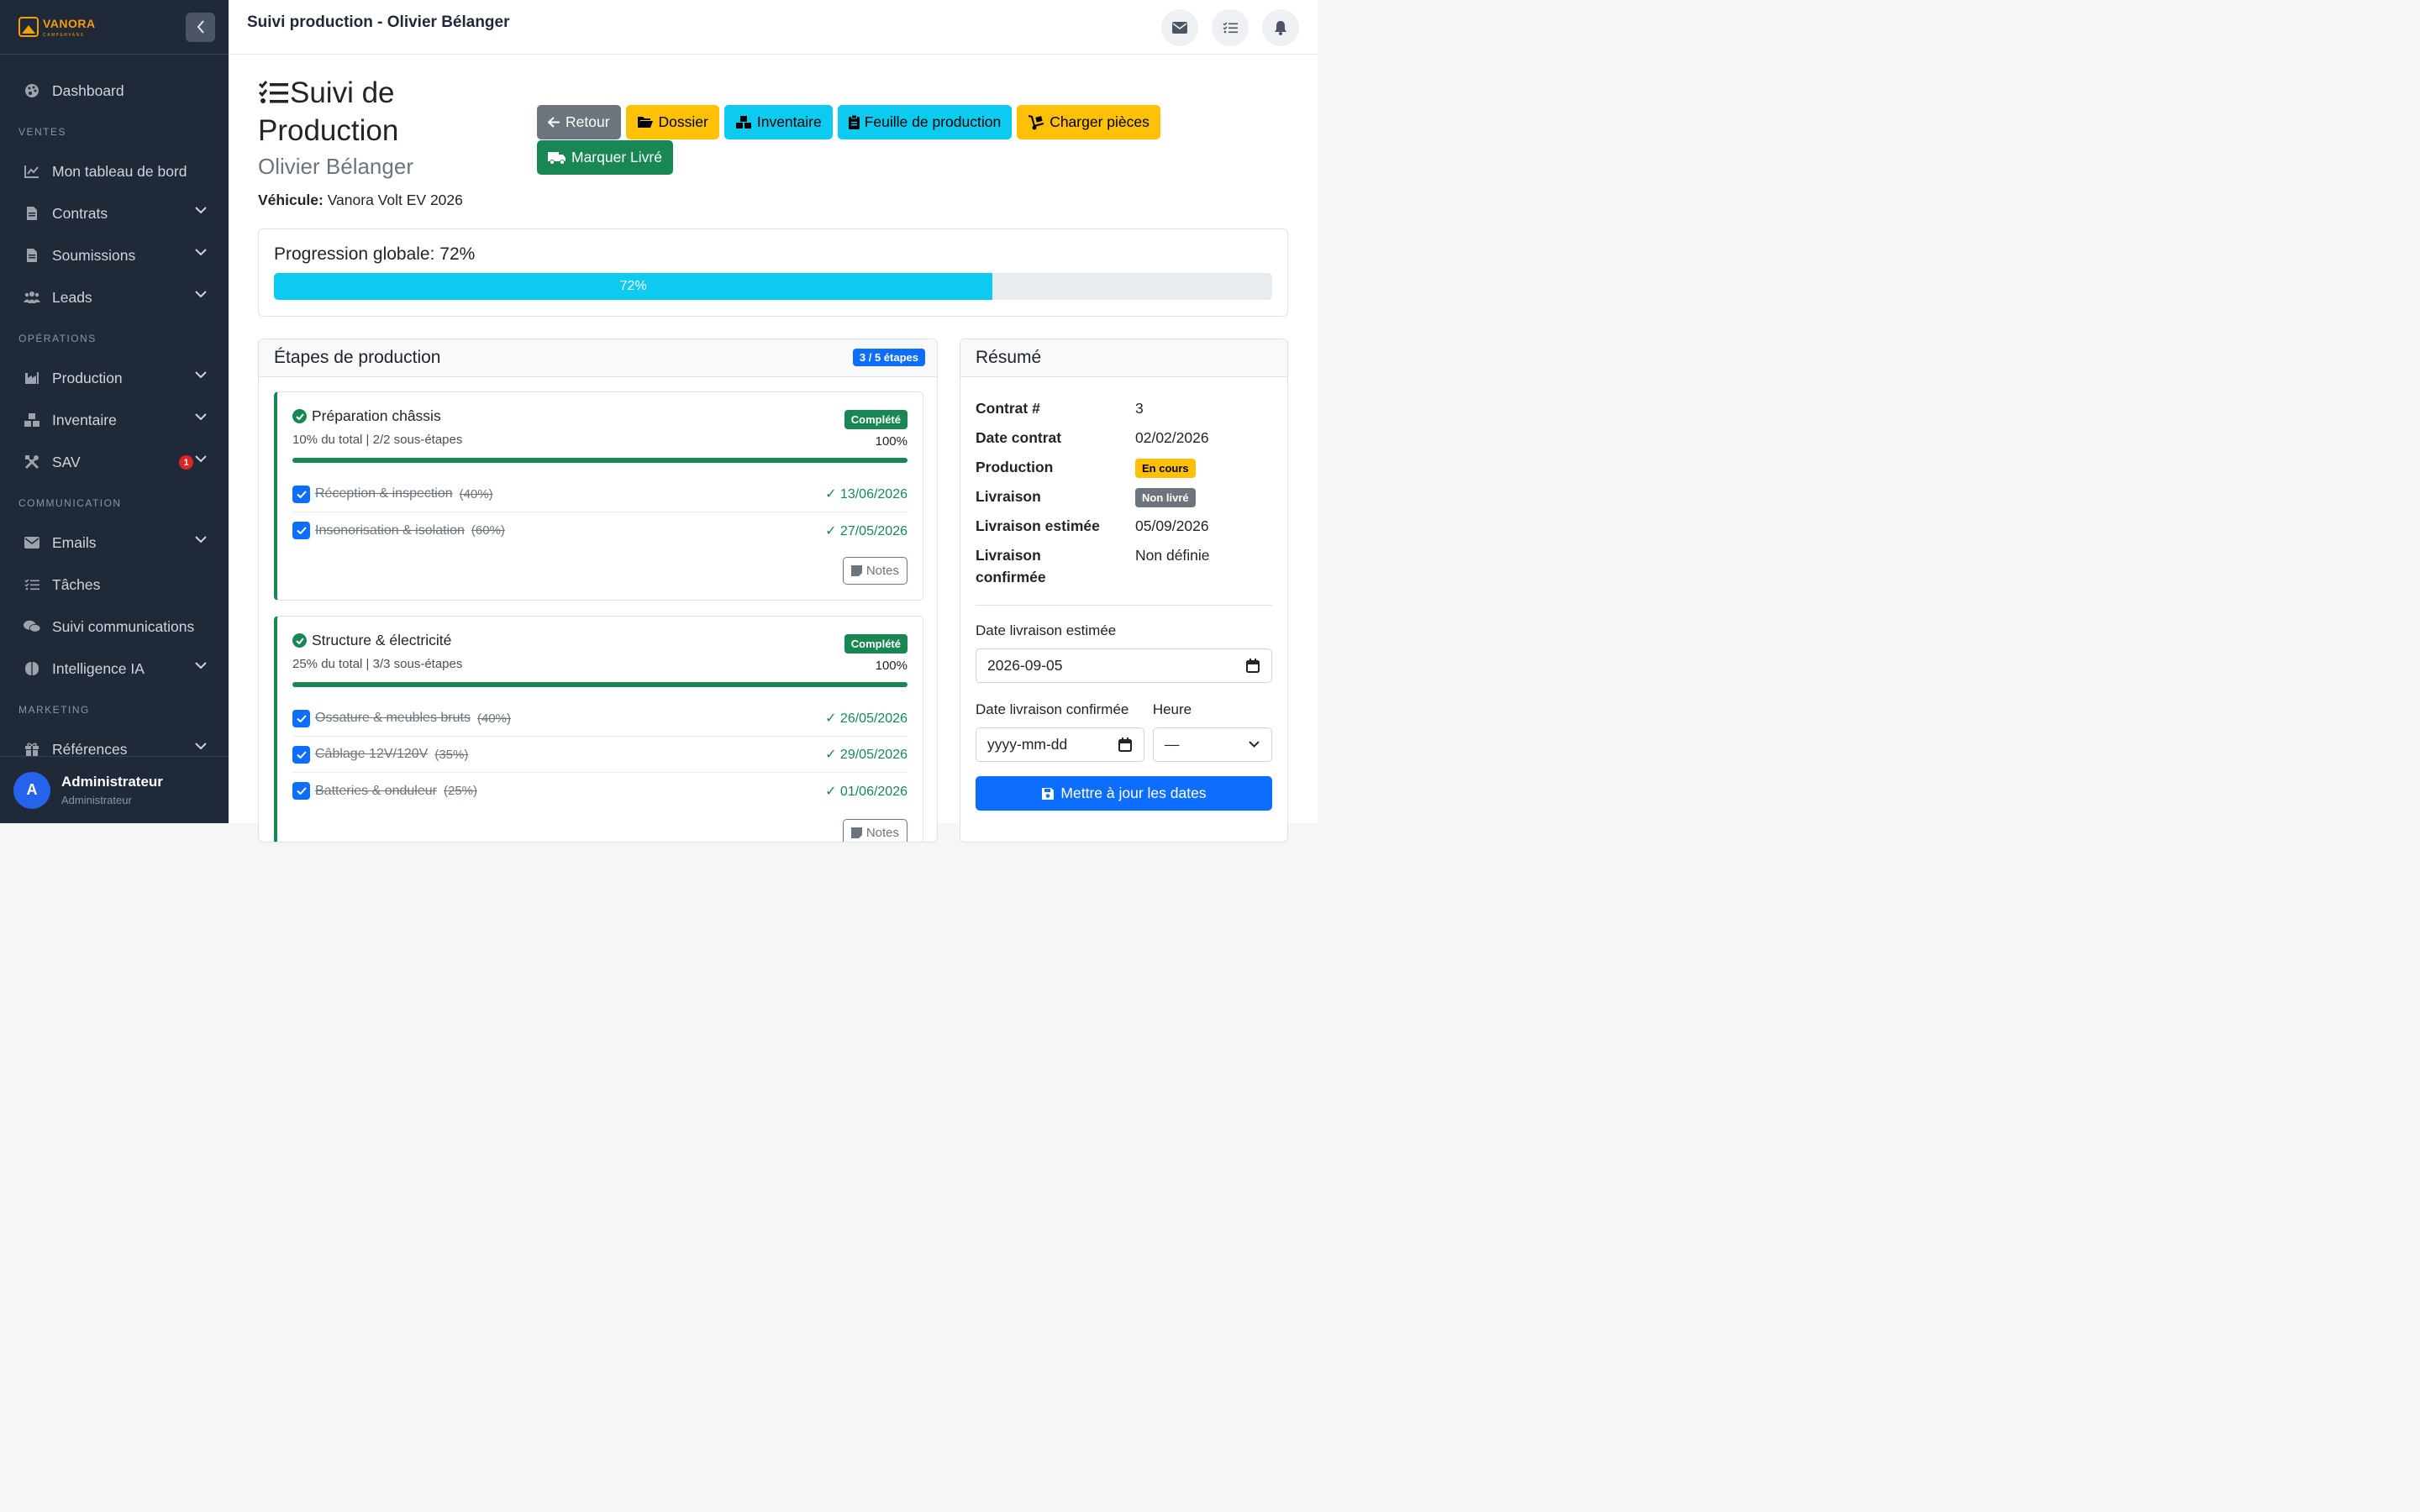 Image resolution: width=2420 pixels, height=1512 pixels. What do you see at coordinates (557, 158) in the screenshot?
I see `truck-icon` at bounding box center [557, 158].